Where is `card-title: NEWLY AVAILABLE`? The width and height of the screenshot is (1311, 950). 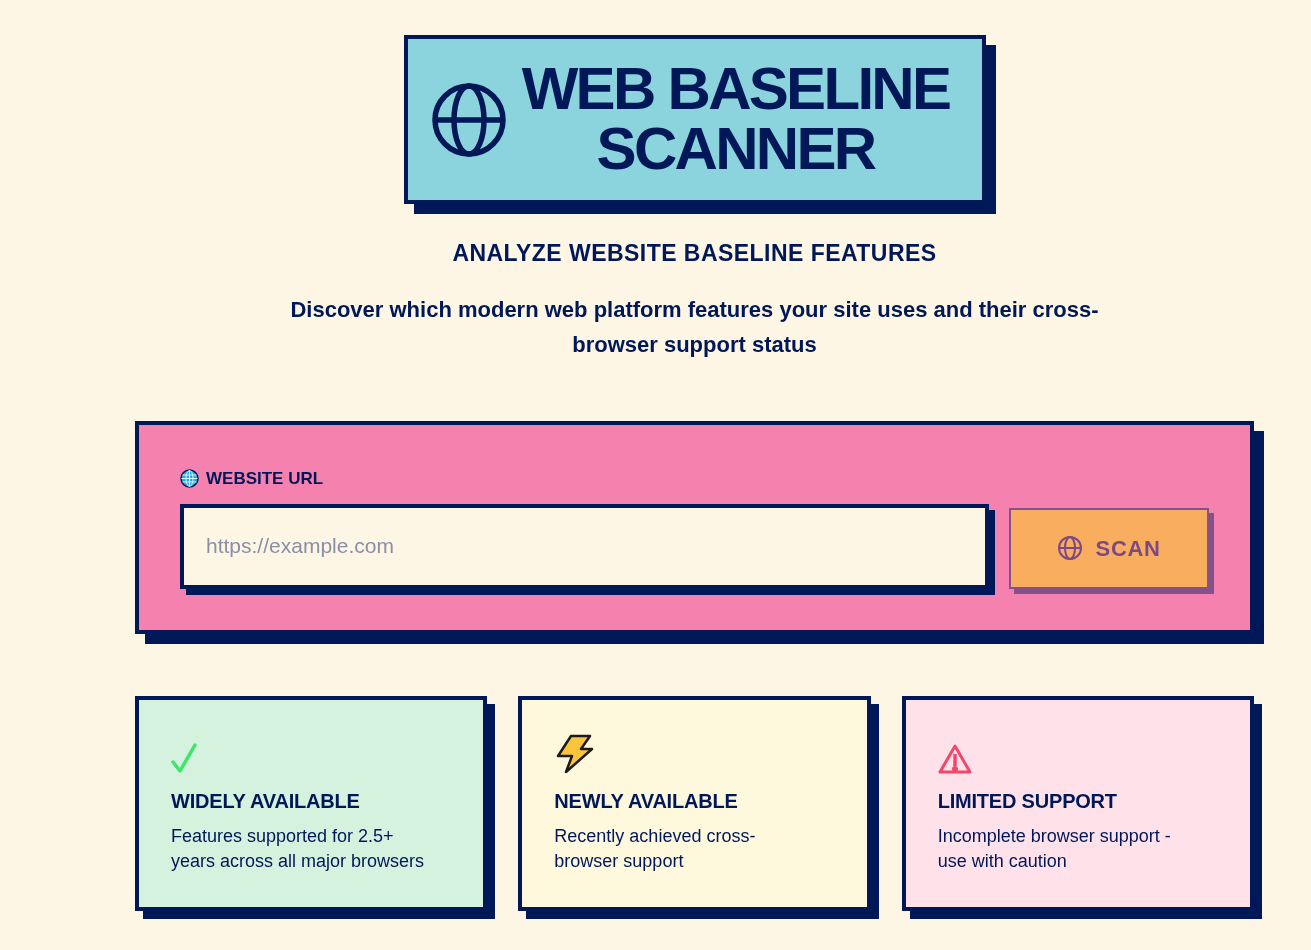 card-title: NEWLY AVAILABLE is located at coordinates (646, 801).